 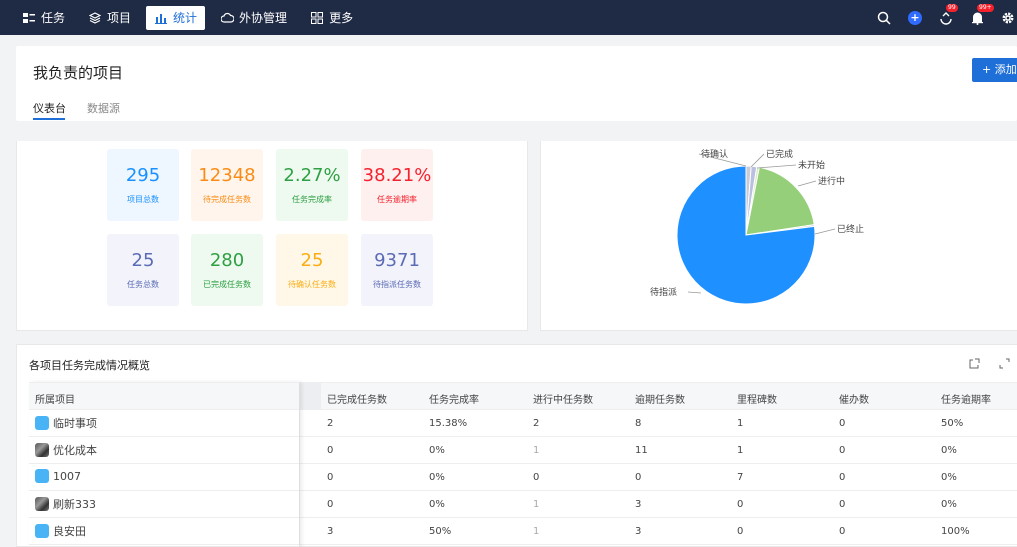 I want to click on stat-value: 25, so click(x=143, y=260).